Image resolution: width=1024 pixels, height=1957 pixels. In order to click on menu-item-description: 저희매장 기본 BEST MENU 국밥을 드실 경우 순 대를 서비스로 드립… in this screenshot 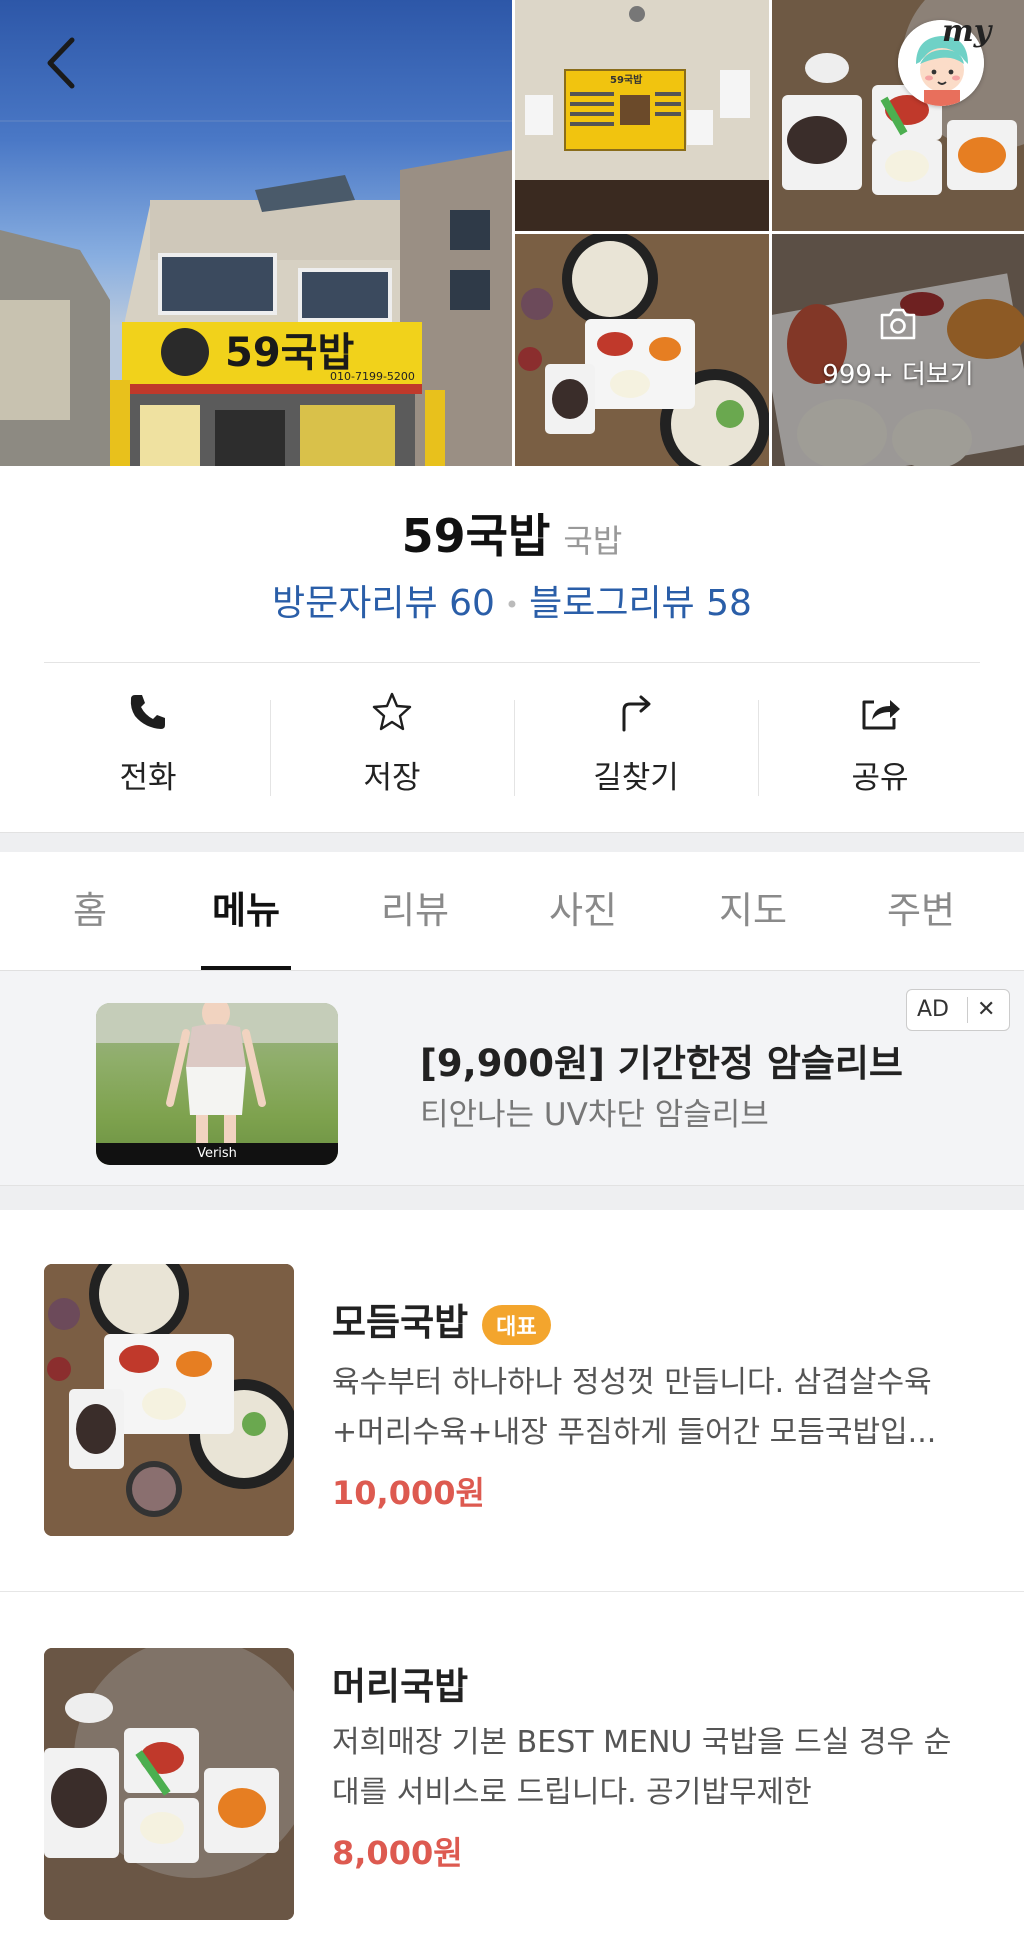, I will do `click(662, 1768)`.